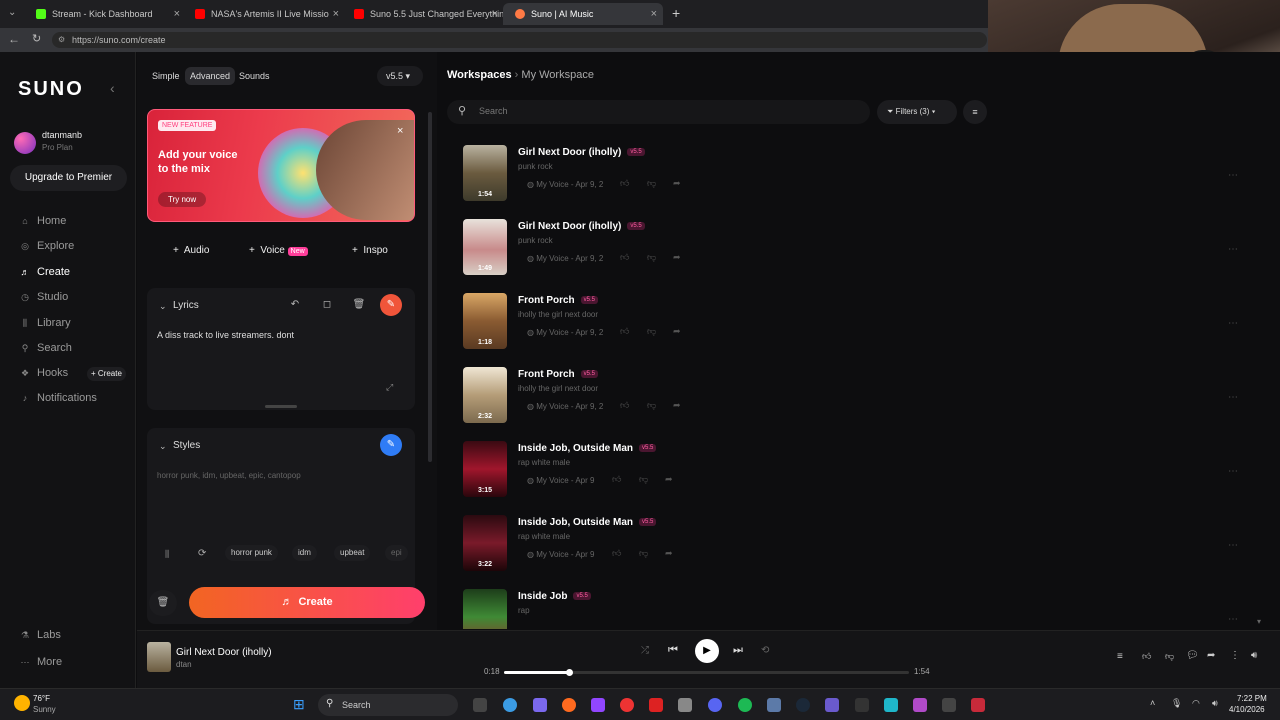  I want to click on list-item: Inside Job v5.5 rap ⋯, so click(858, 609).